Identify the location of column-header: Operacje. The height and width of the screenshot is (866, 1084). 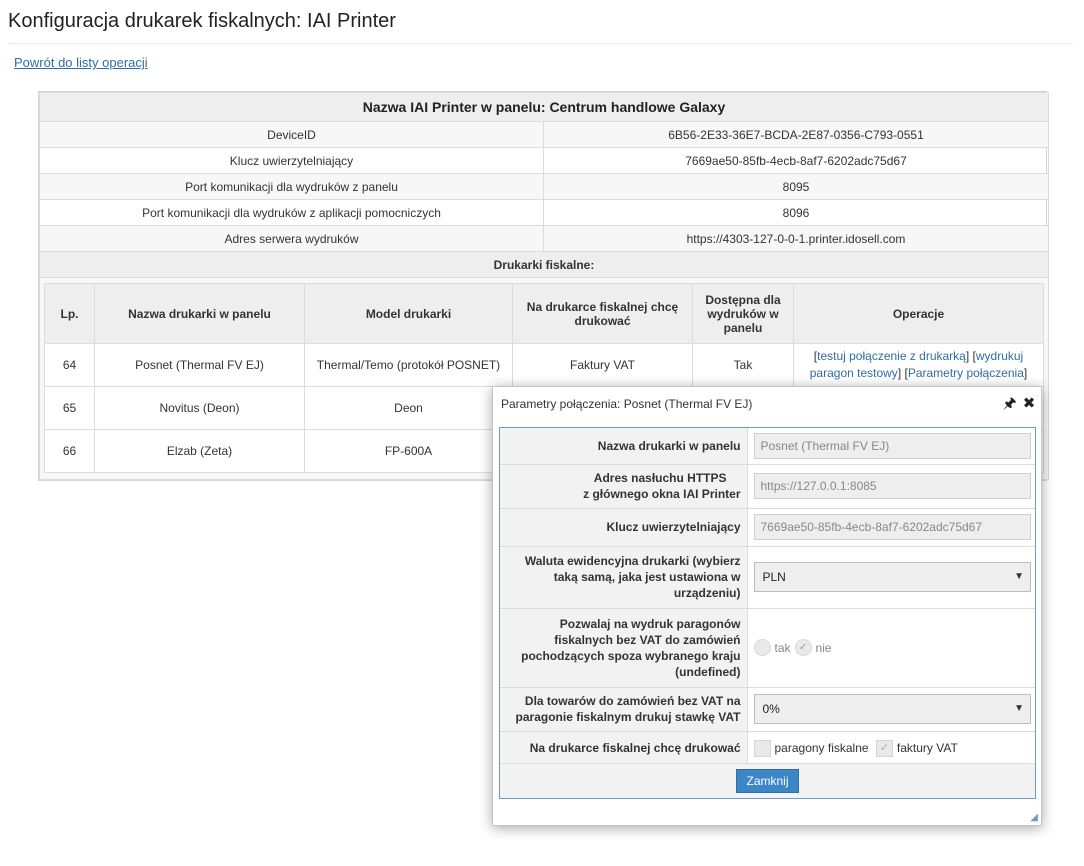
(918, 313).